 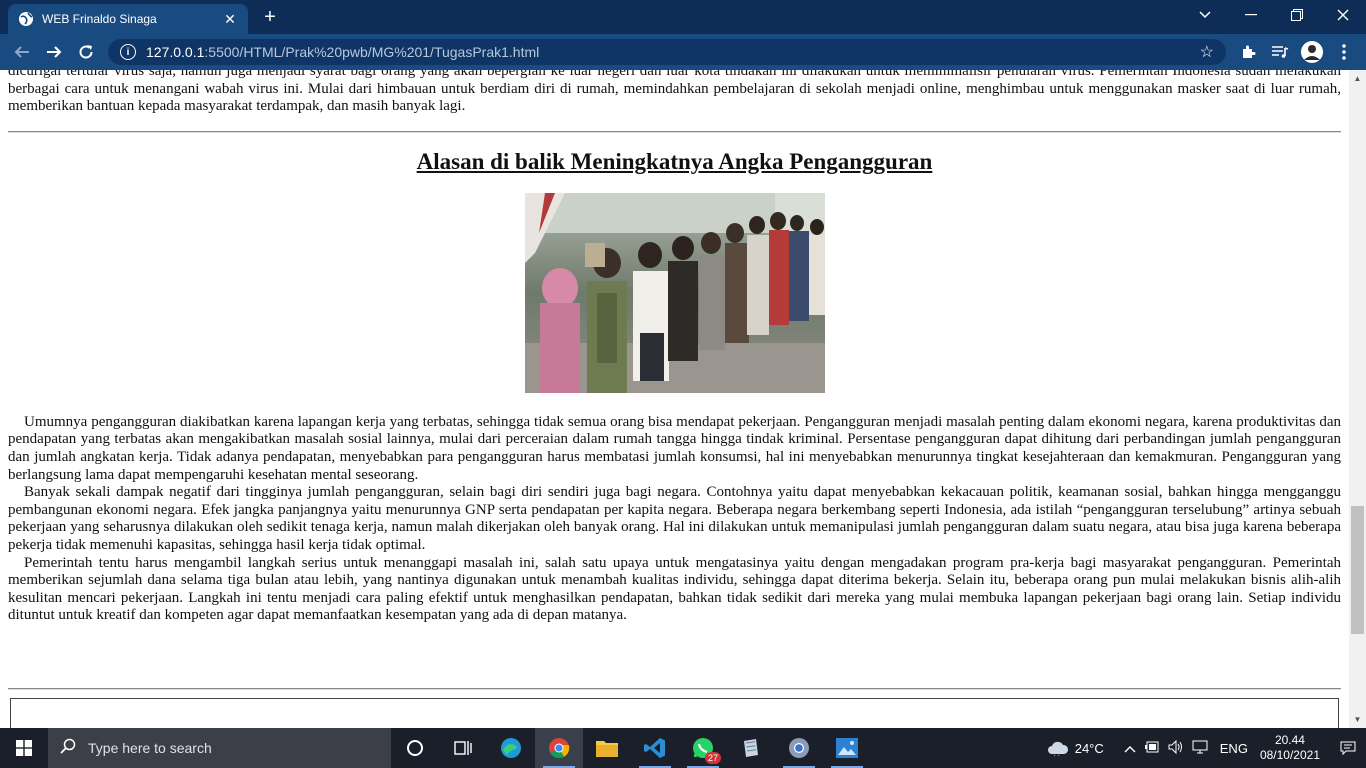 What do you see at coordinates (1357, 399) in the screenshot?
I see `vertical-scrollbar: ▲ ▼` at bounding box center [1357, 399].